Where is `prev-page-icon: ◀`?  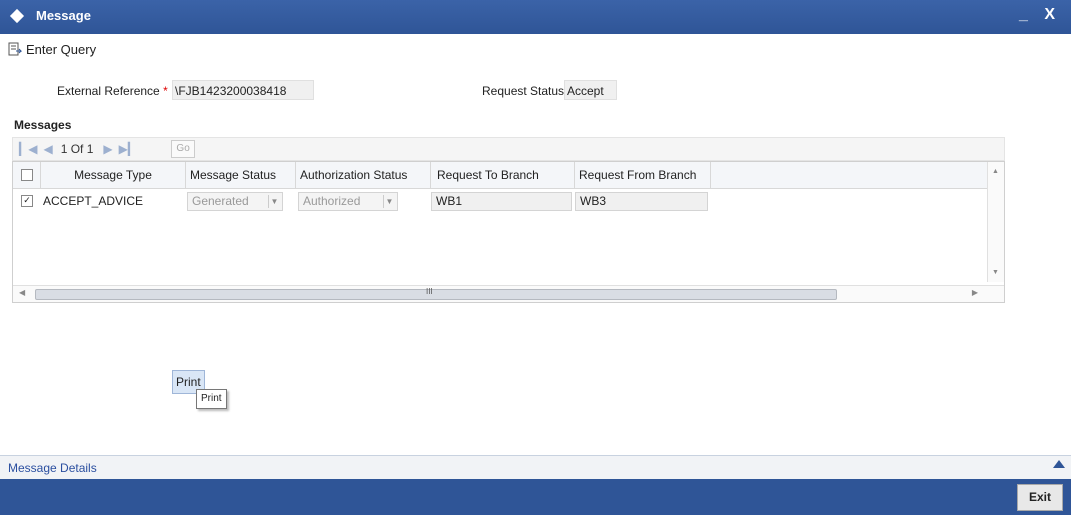 prev-page-icon: ◀ is located at coordinates (47, 149).